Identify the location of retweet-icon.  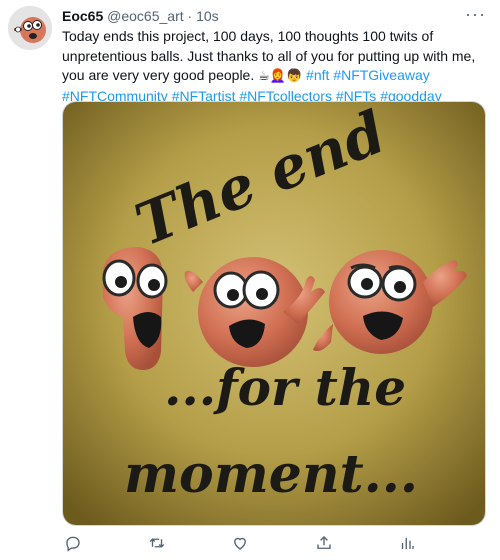
(157, 543).